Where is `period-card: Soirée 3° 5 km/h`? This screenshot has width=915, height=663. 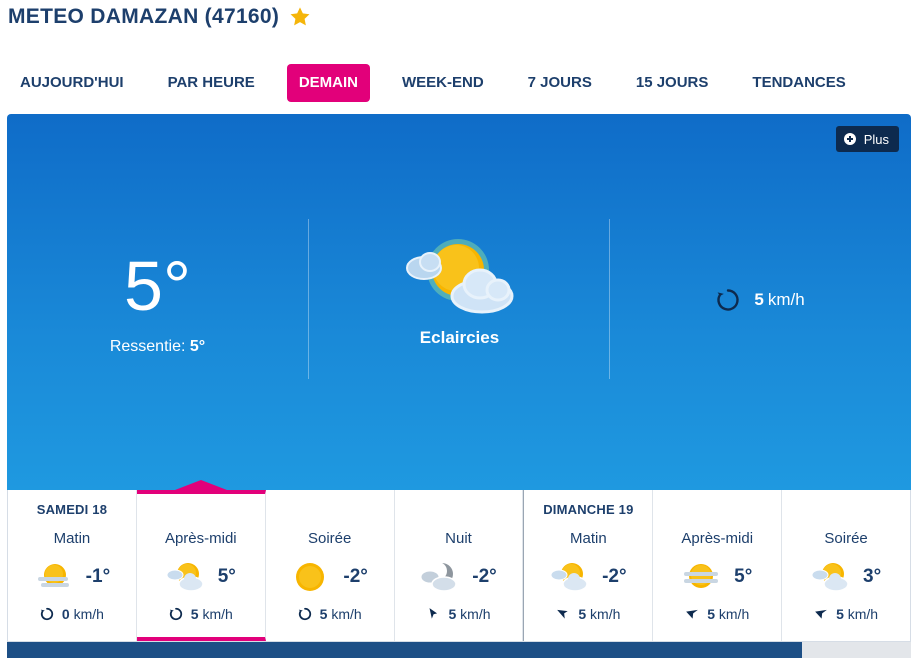
period-card: Soirée 3° 5 km/h is located at coordinates (846, 565).